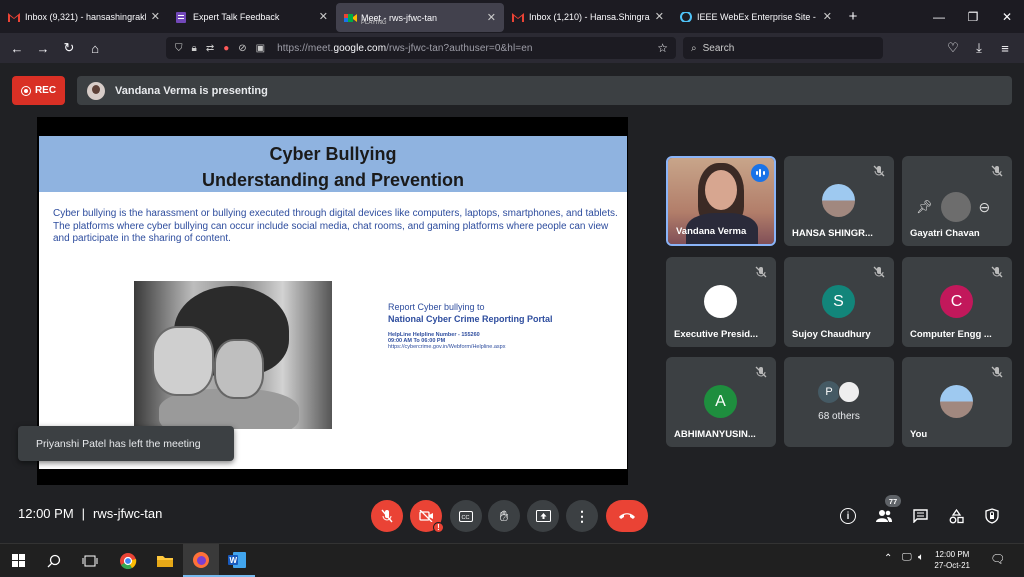 The width and height of the screenshot is (1024, 577). I want to click on start-button, so click(18, 560).